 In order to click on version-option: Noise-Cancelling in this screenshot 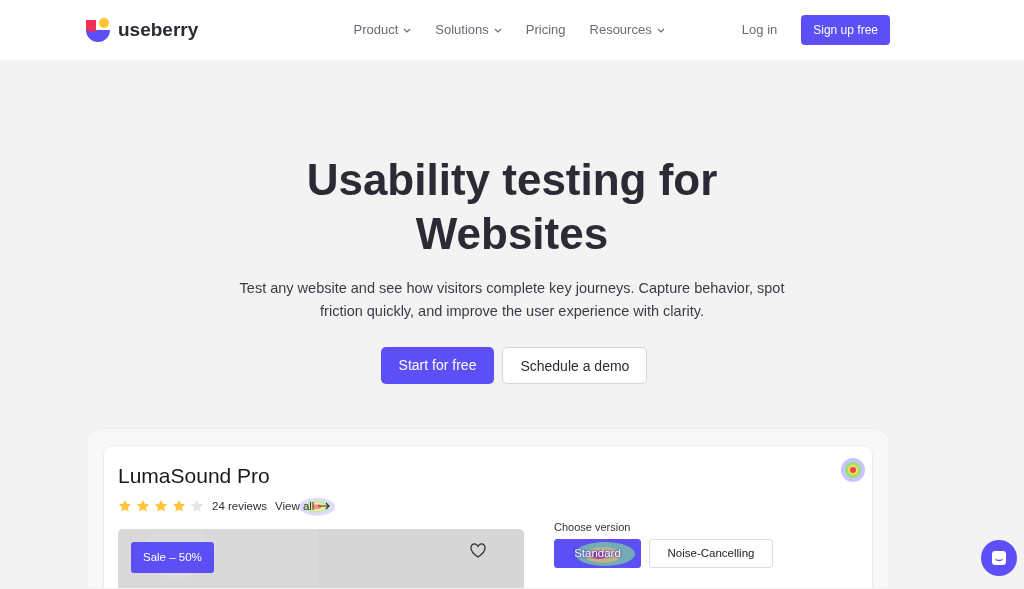, I will do `click(711, 554)`.